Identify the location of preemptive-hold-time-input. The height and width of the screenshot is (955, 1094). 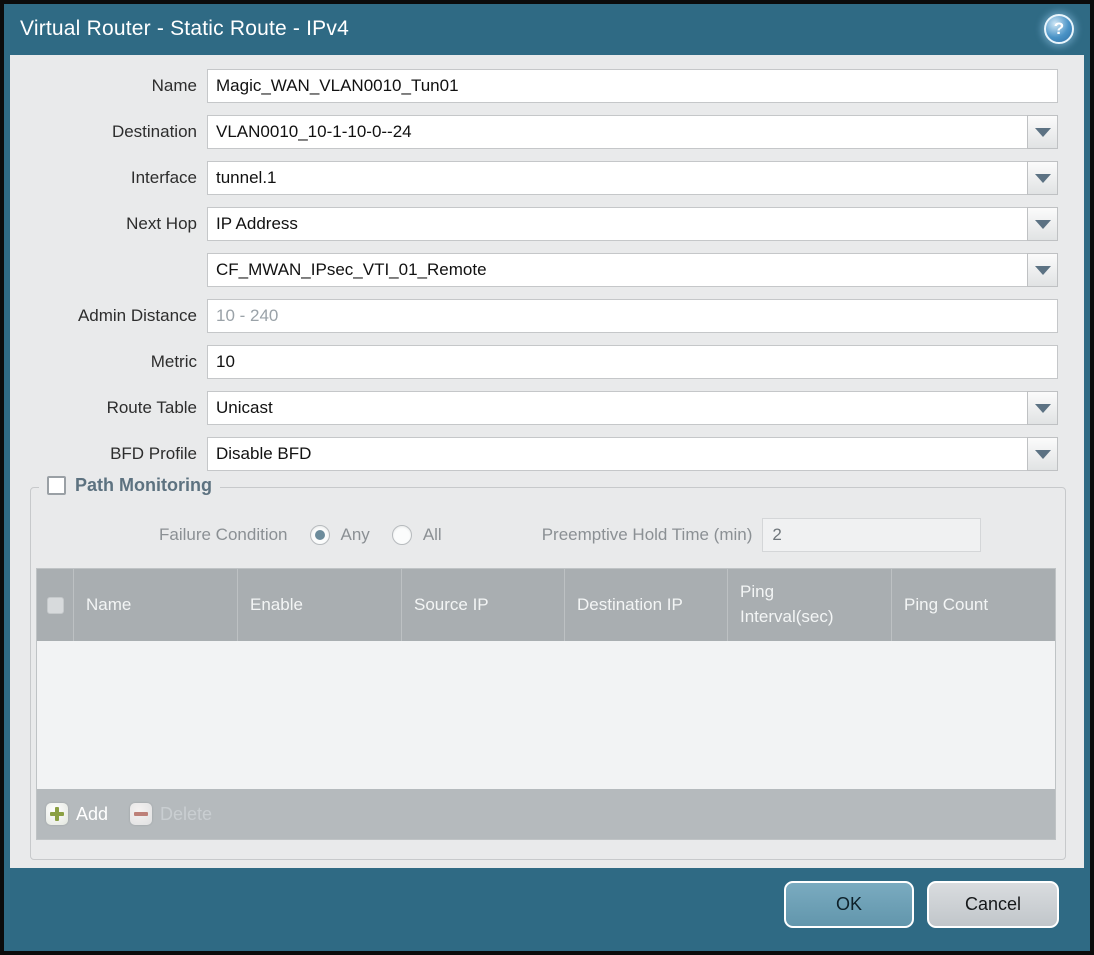
(872, 535).